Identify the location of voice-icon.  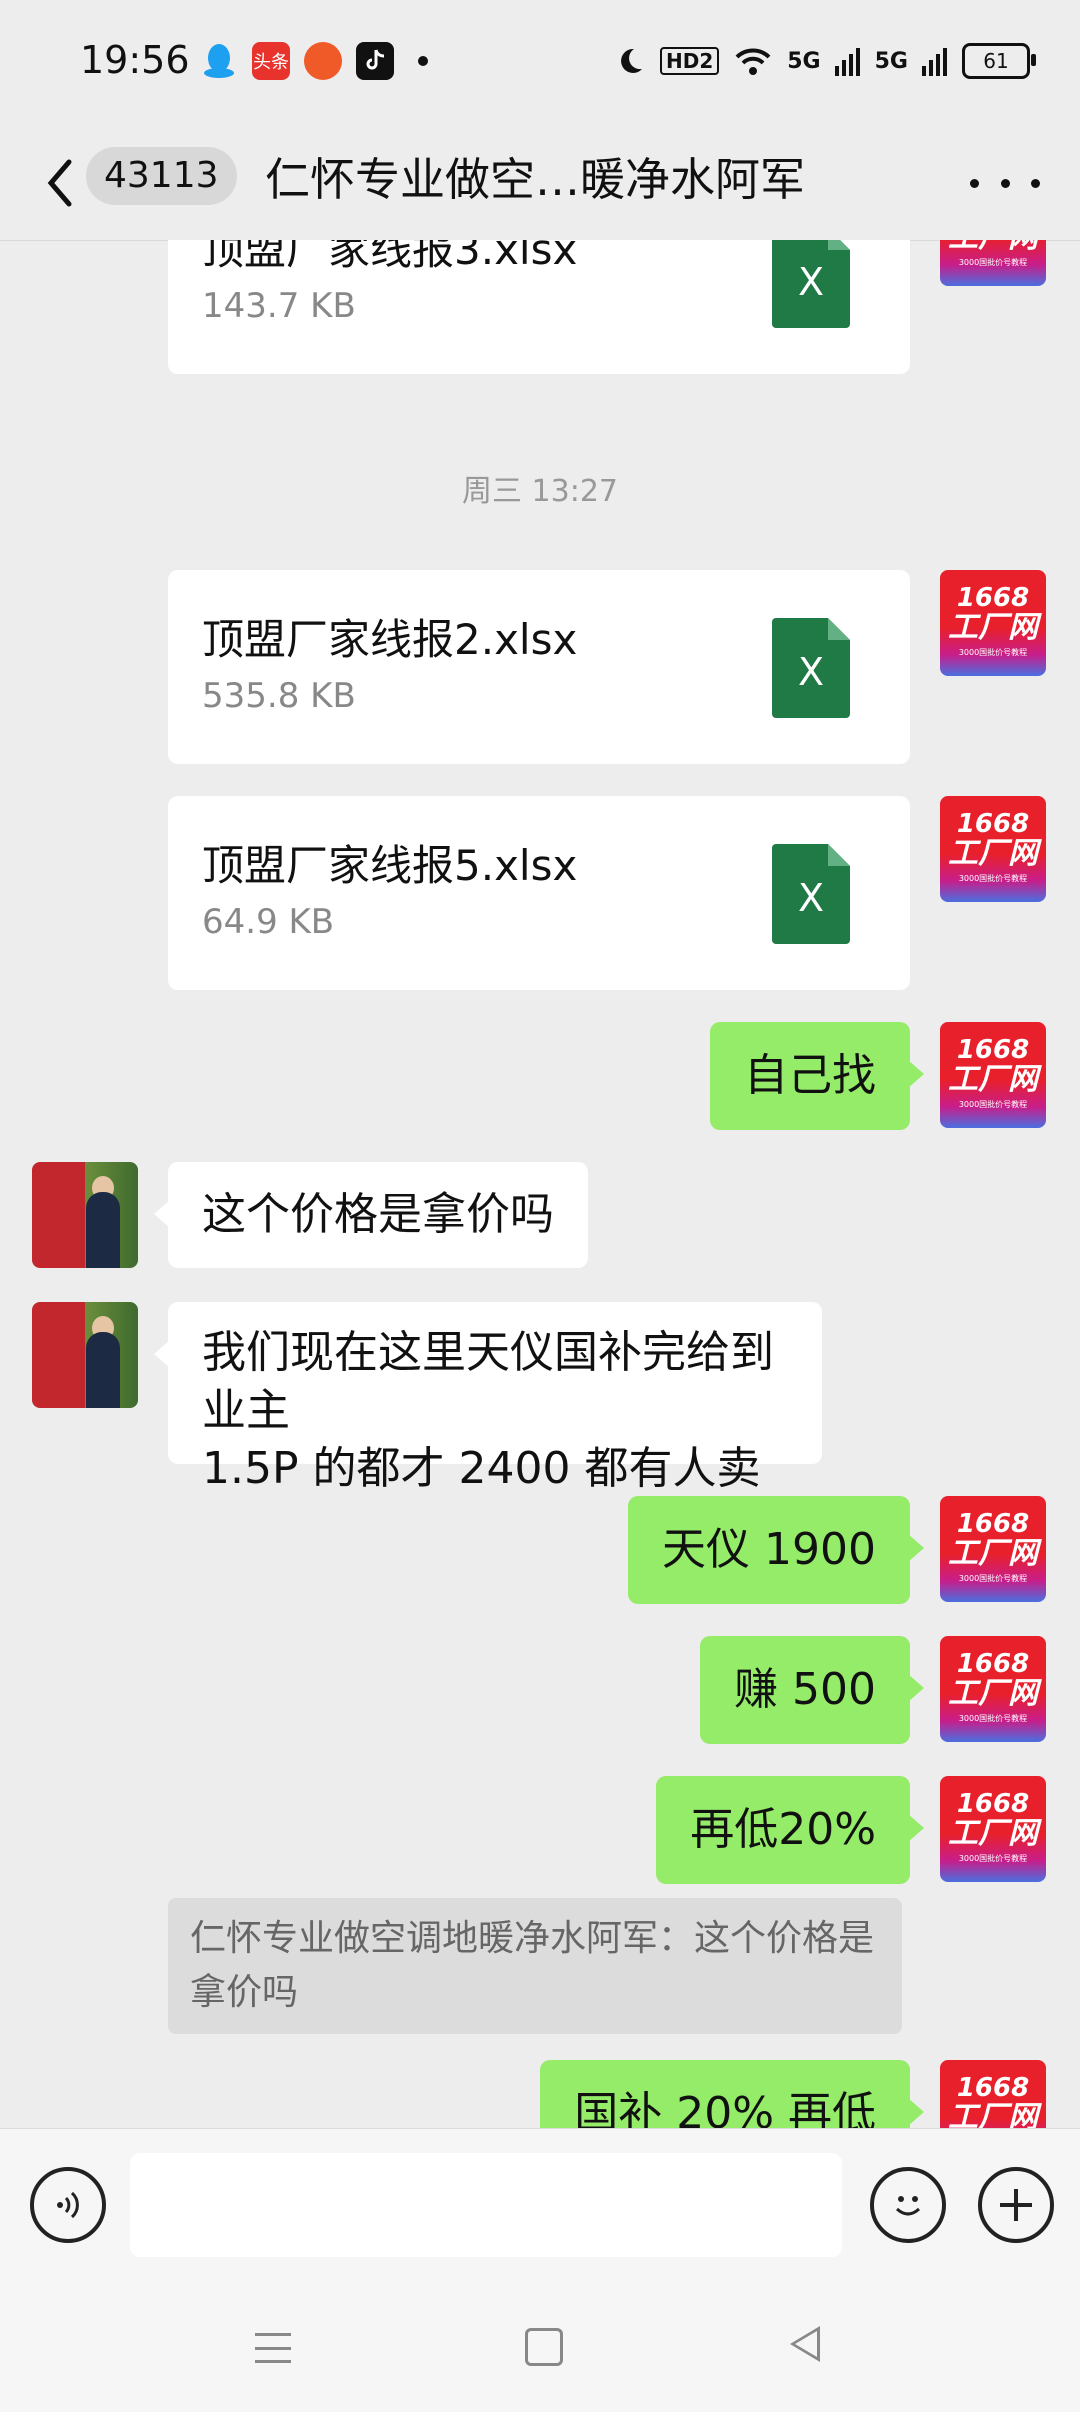
(68, 2205).